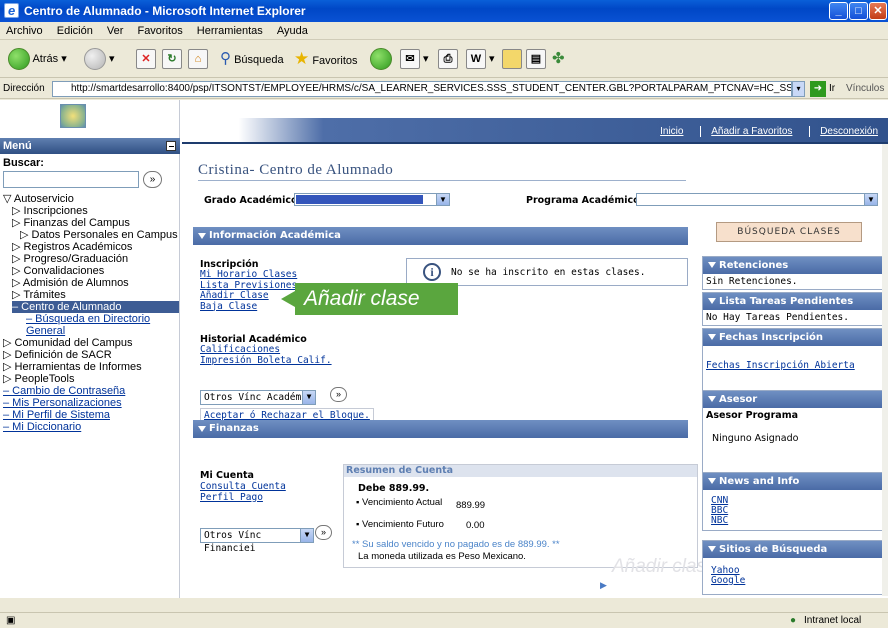 The image size is (888, 628). What do you see at coordinates (172, 59) in the screenshot?
I see `refresh-button: ↻` at bounding box center [172, 59].